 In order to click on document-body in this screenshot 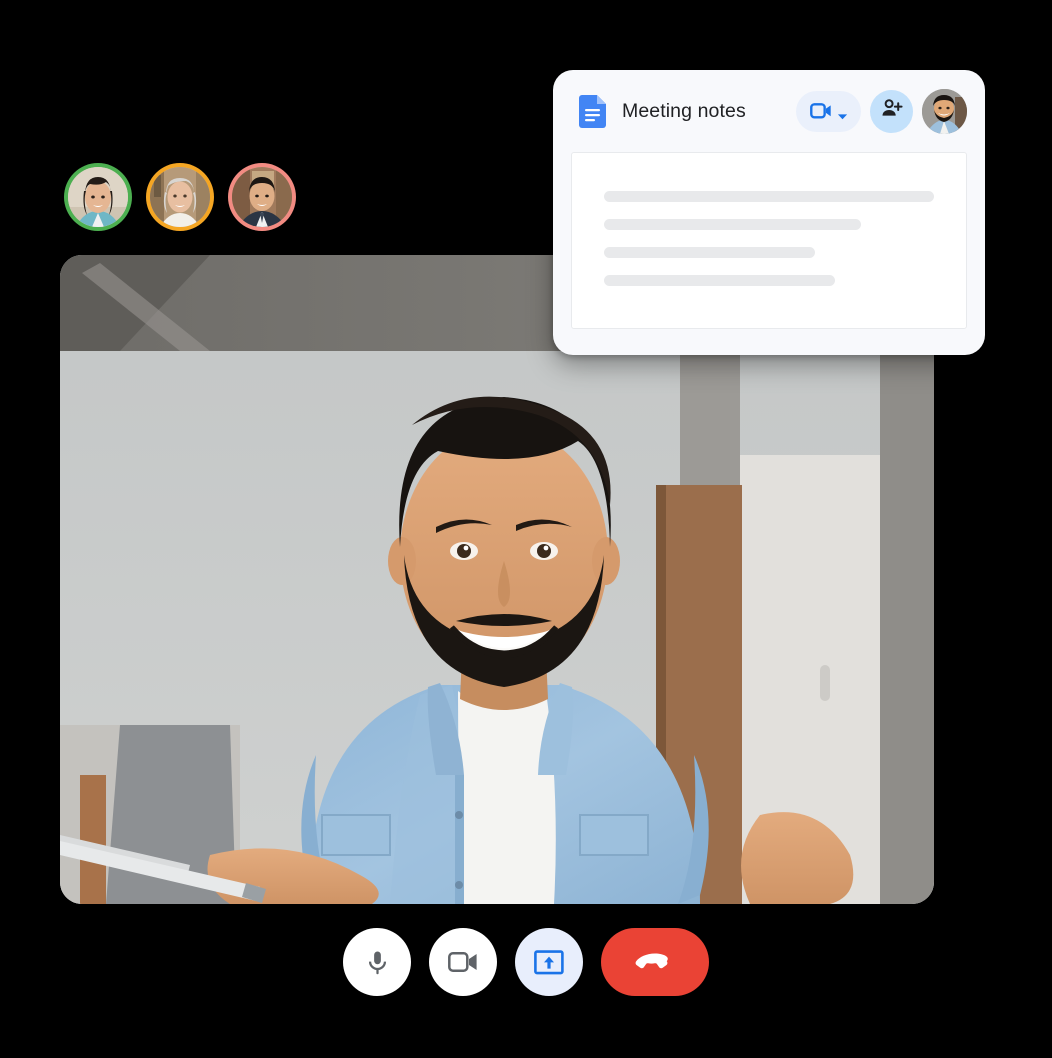, I will do `click(769, 240)`.